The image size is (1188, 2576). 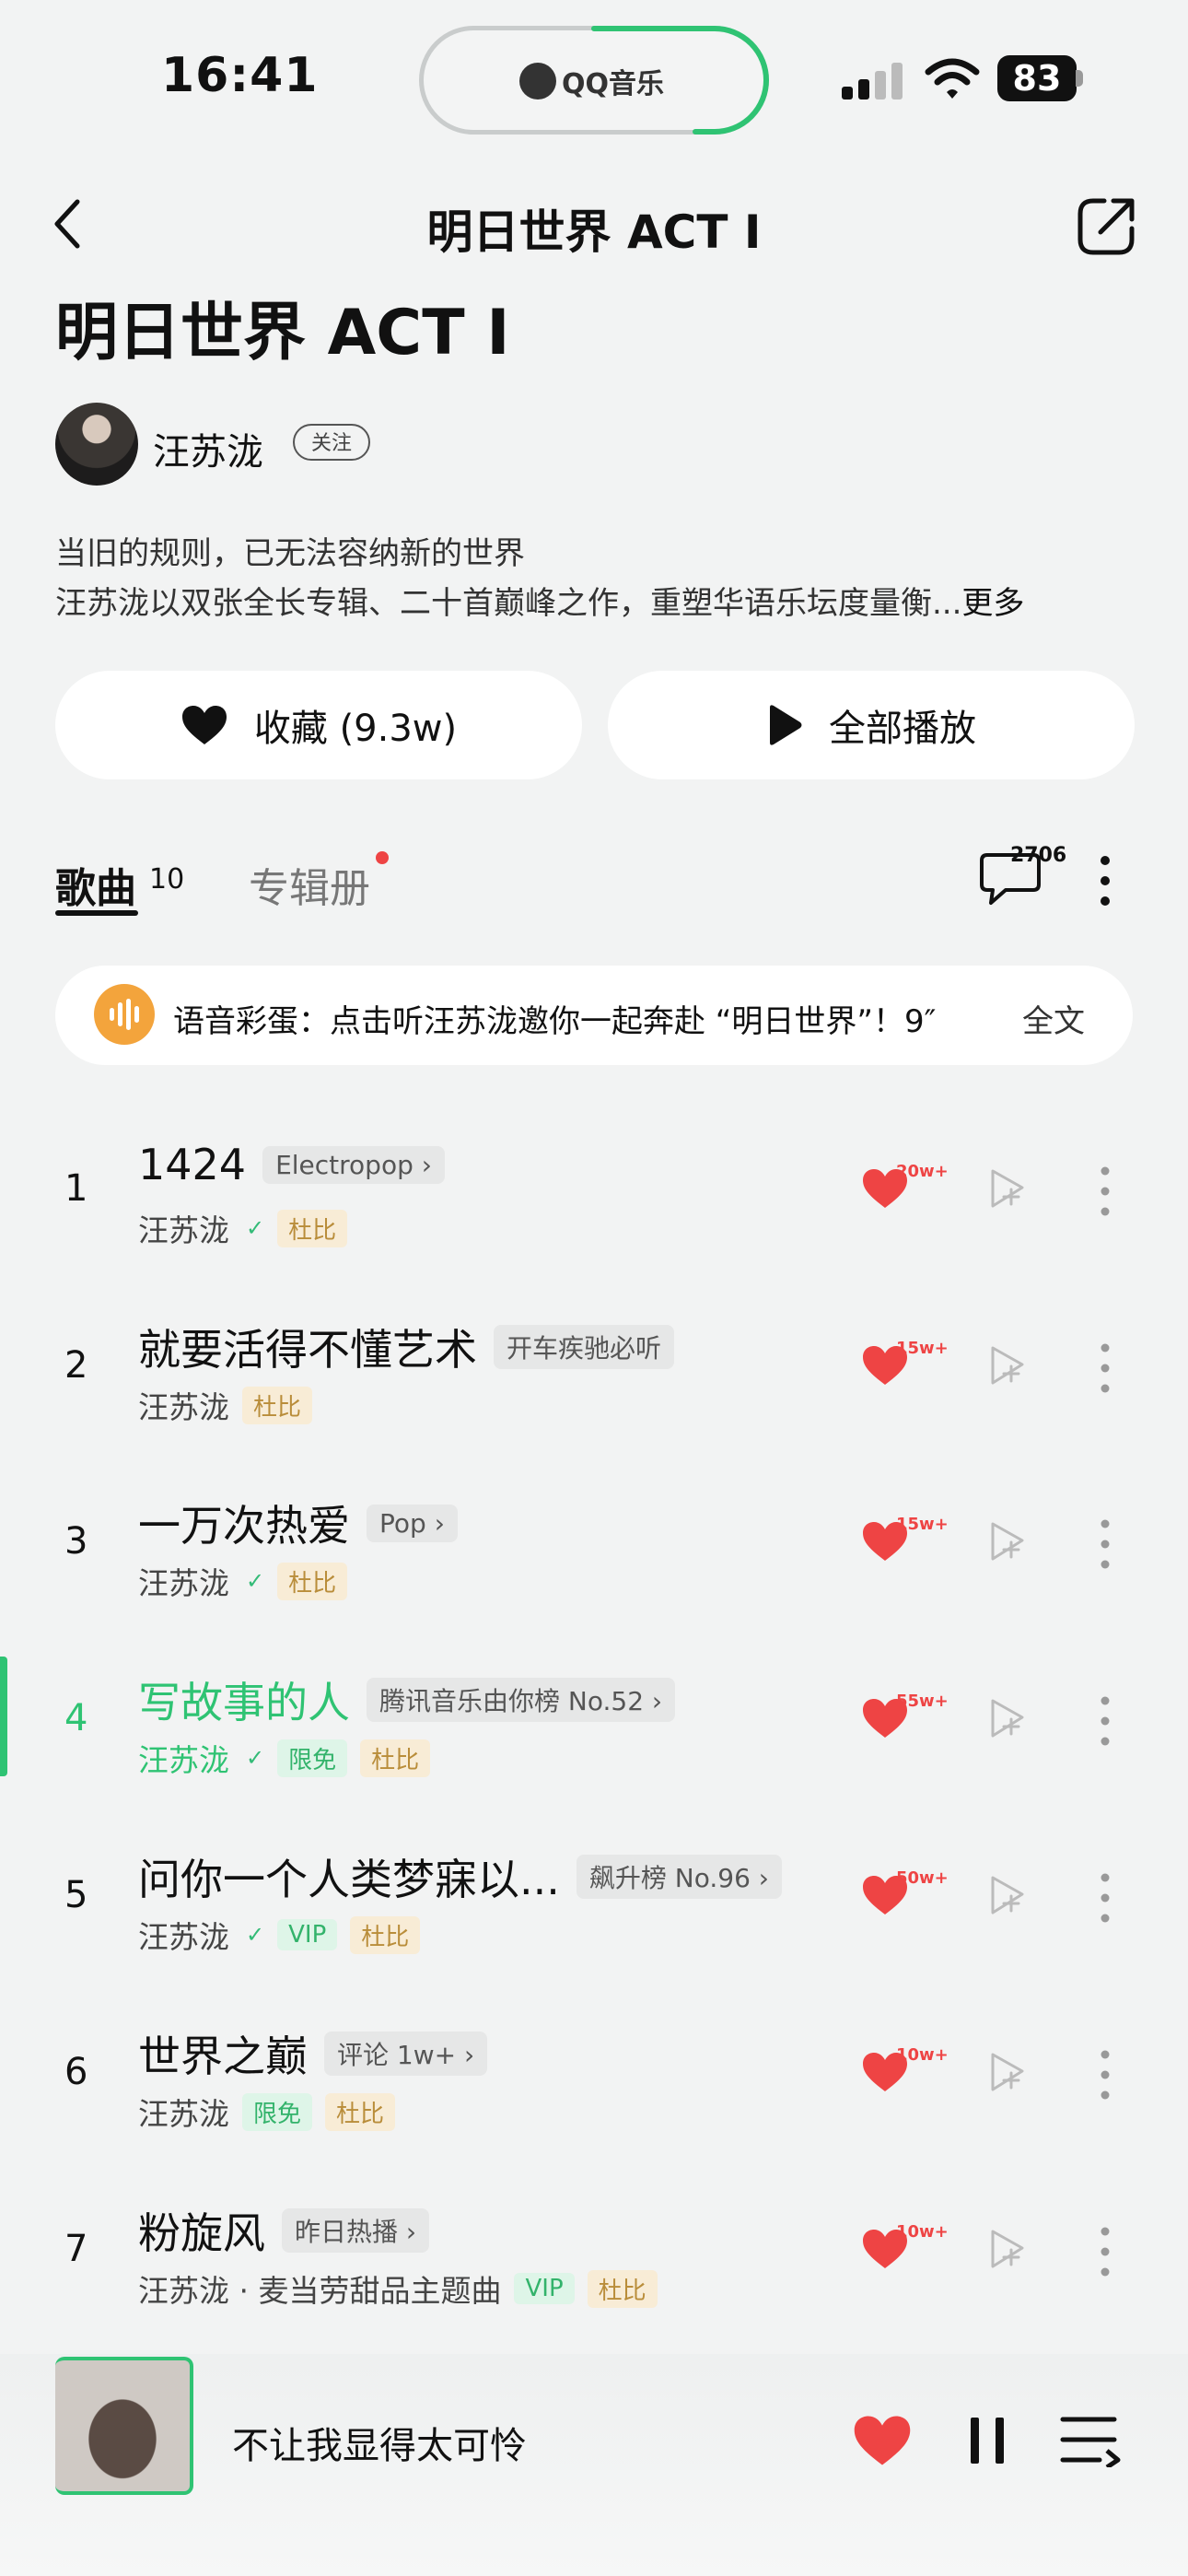 I want to click on voice-banner-full-link: 全文, so click(x=1053, y=1019).